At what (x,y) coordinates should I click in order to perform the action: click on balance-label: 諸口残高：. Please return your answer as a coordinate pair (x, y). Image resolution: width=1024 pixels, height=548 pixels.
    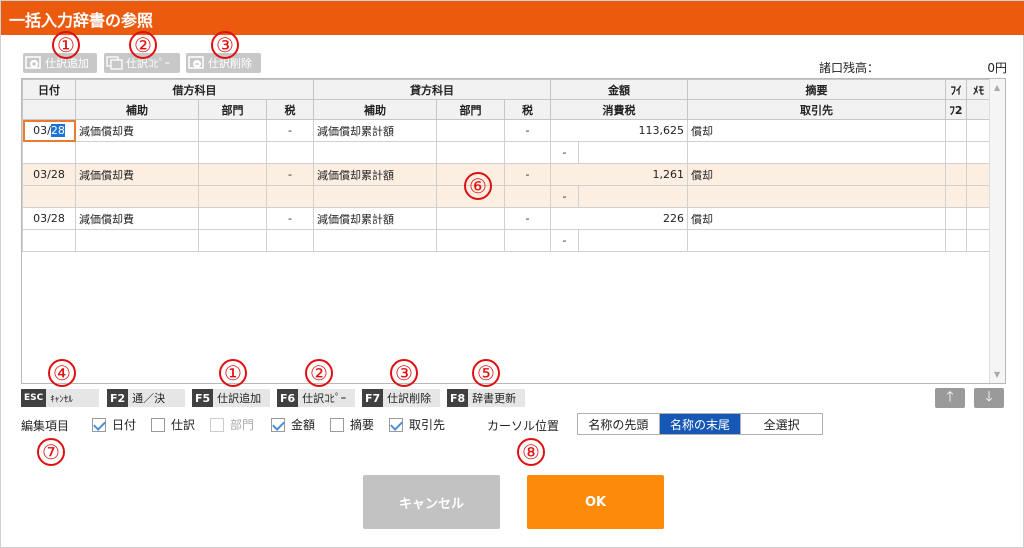
    Looking at the image, I should click on (849, 68).